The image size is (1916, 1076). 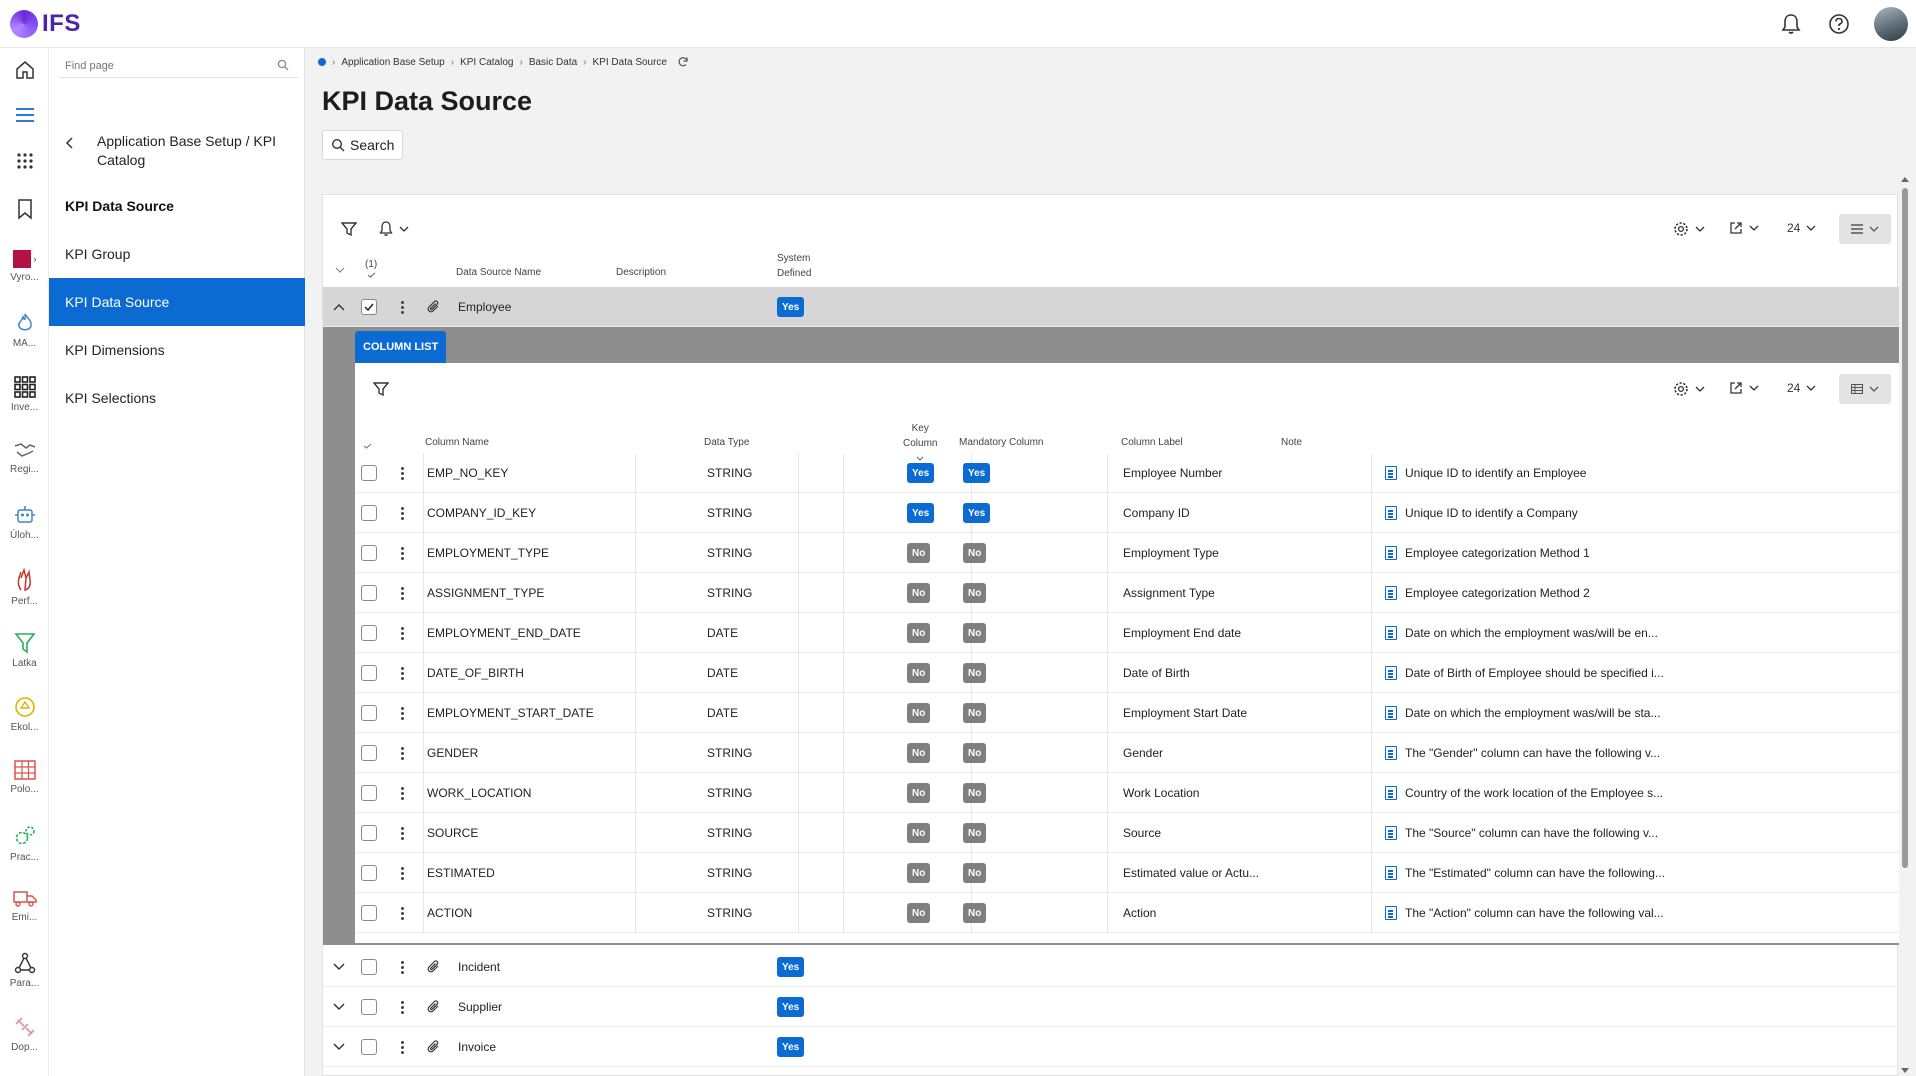 What do you see at coordinates (457, 442) in the screenshot?
I see `header-column-name: Column Name` at bounding box center [457, 442].